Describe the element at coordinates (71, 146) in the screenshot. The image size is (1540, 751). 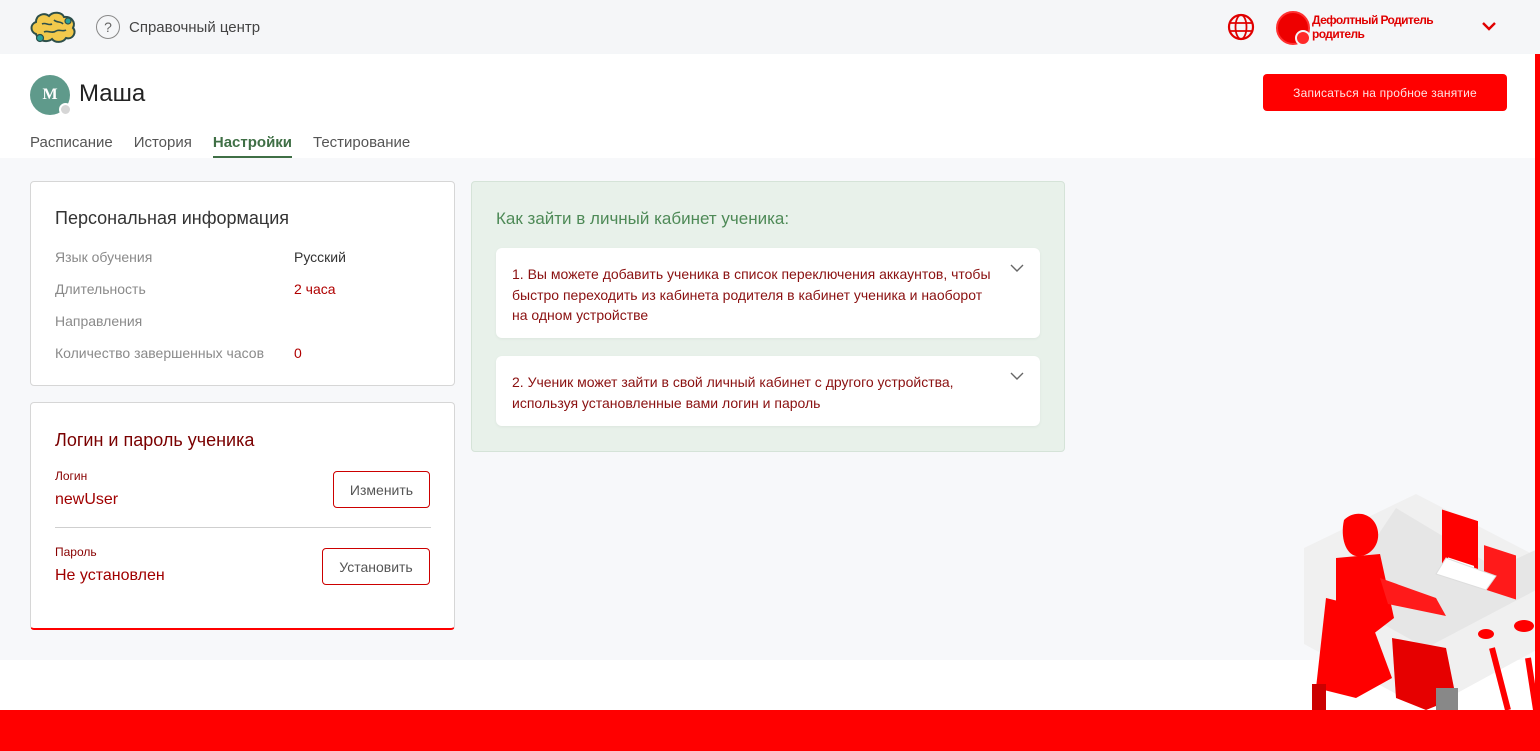
I see `tab-schedule: Расписание` at that location.